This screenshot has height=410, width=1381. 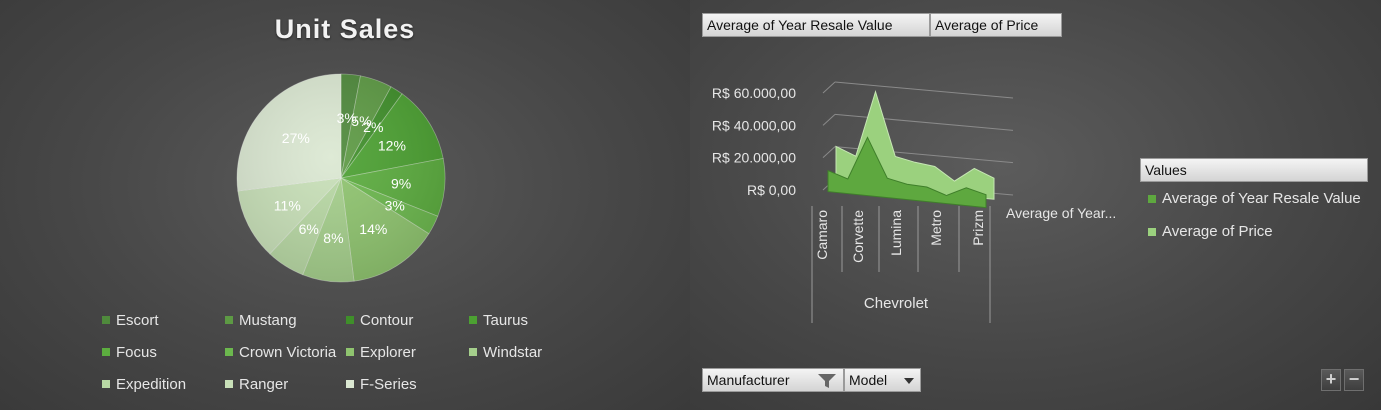 I want to click on y-tick-label: R$ 20.000,00, so click(x=754, y=158).